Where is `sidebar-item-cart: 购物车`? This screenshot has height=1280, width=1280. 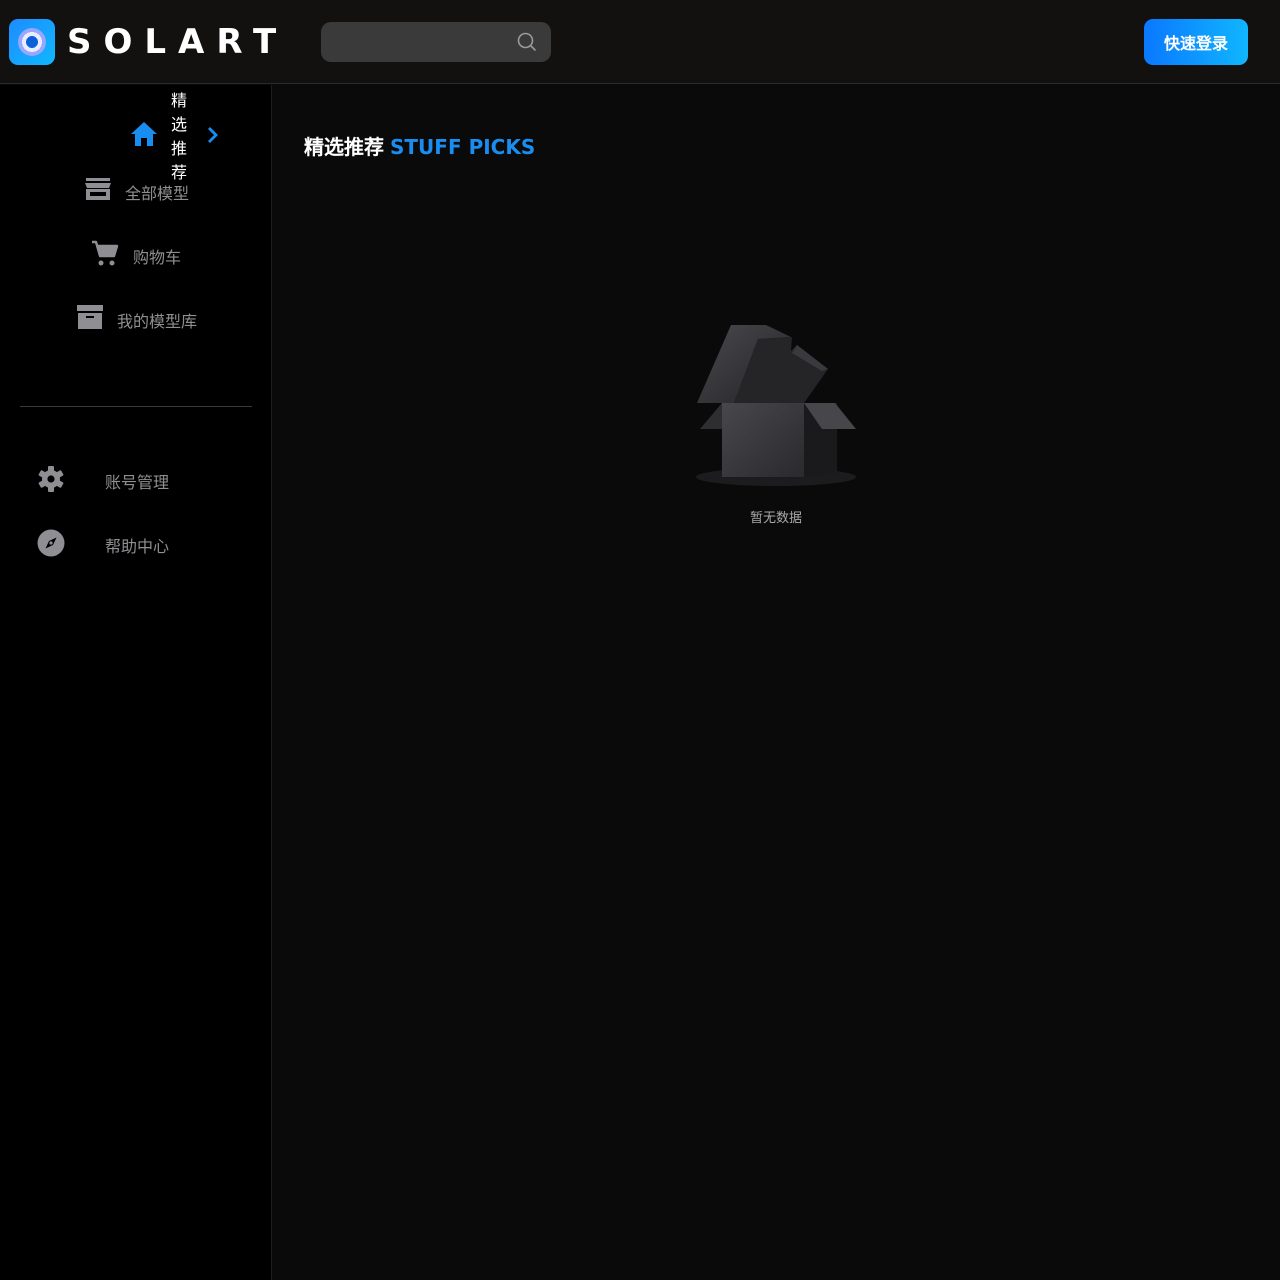
sidebar-item-cart: 购物车 is located at coordinates (135, 254).